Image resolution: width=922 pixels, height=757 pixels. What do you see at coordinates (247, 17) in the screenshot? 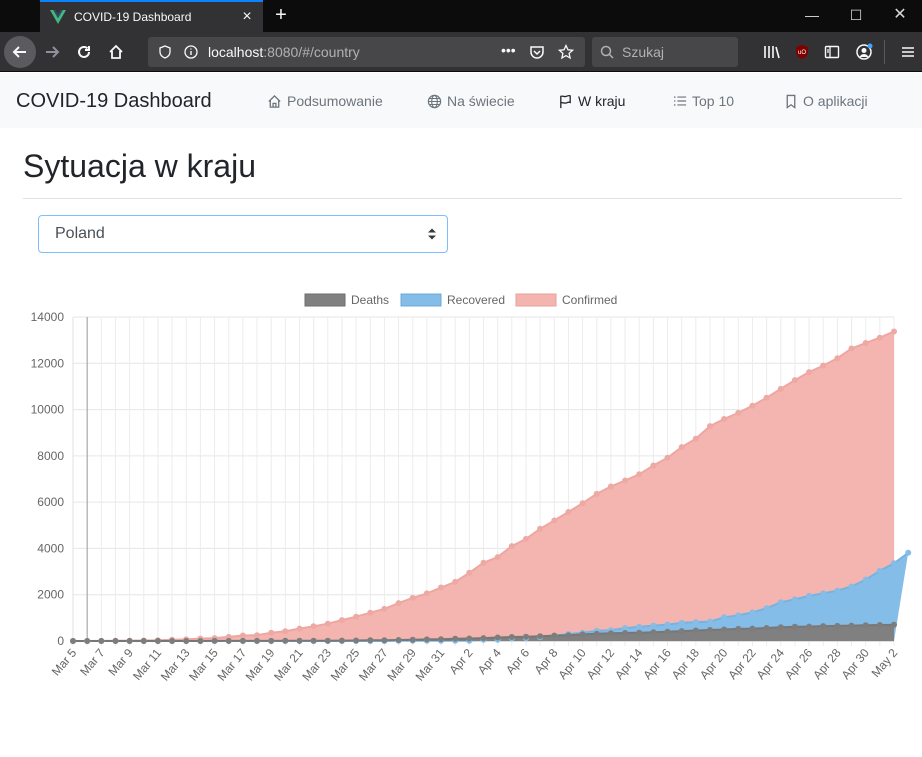
I see `close-tab-icon: ×` at bounding box center [247, 17].